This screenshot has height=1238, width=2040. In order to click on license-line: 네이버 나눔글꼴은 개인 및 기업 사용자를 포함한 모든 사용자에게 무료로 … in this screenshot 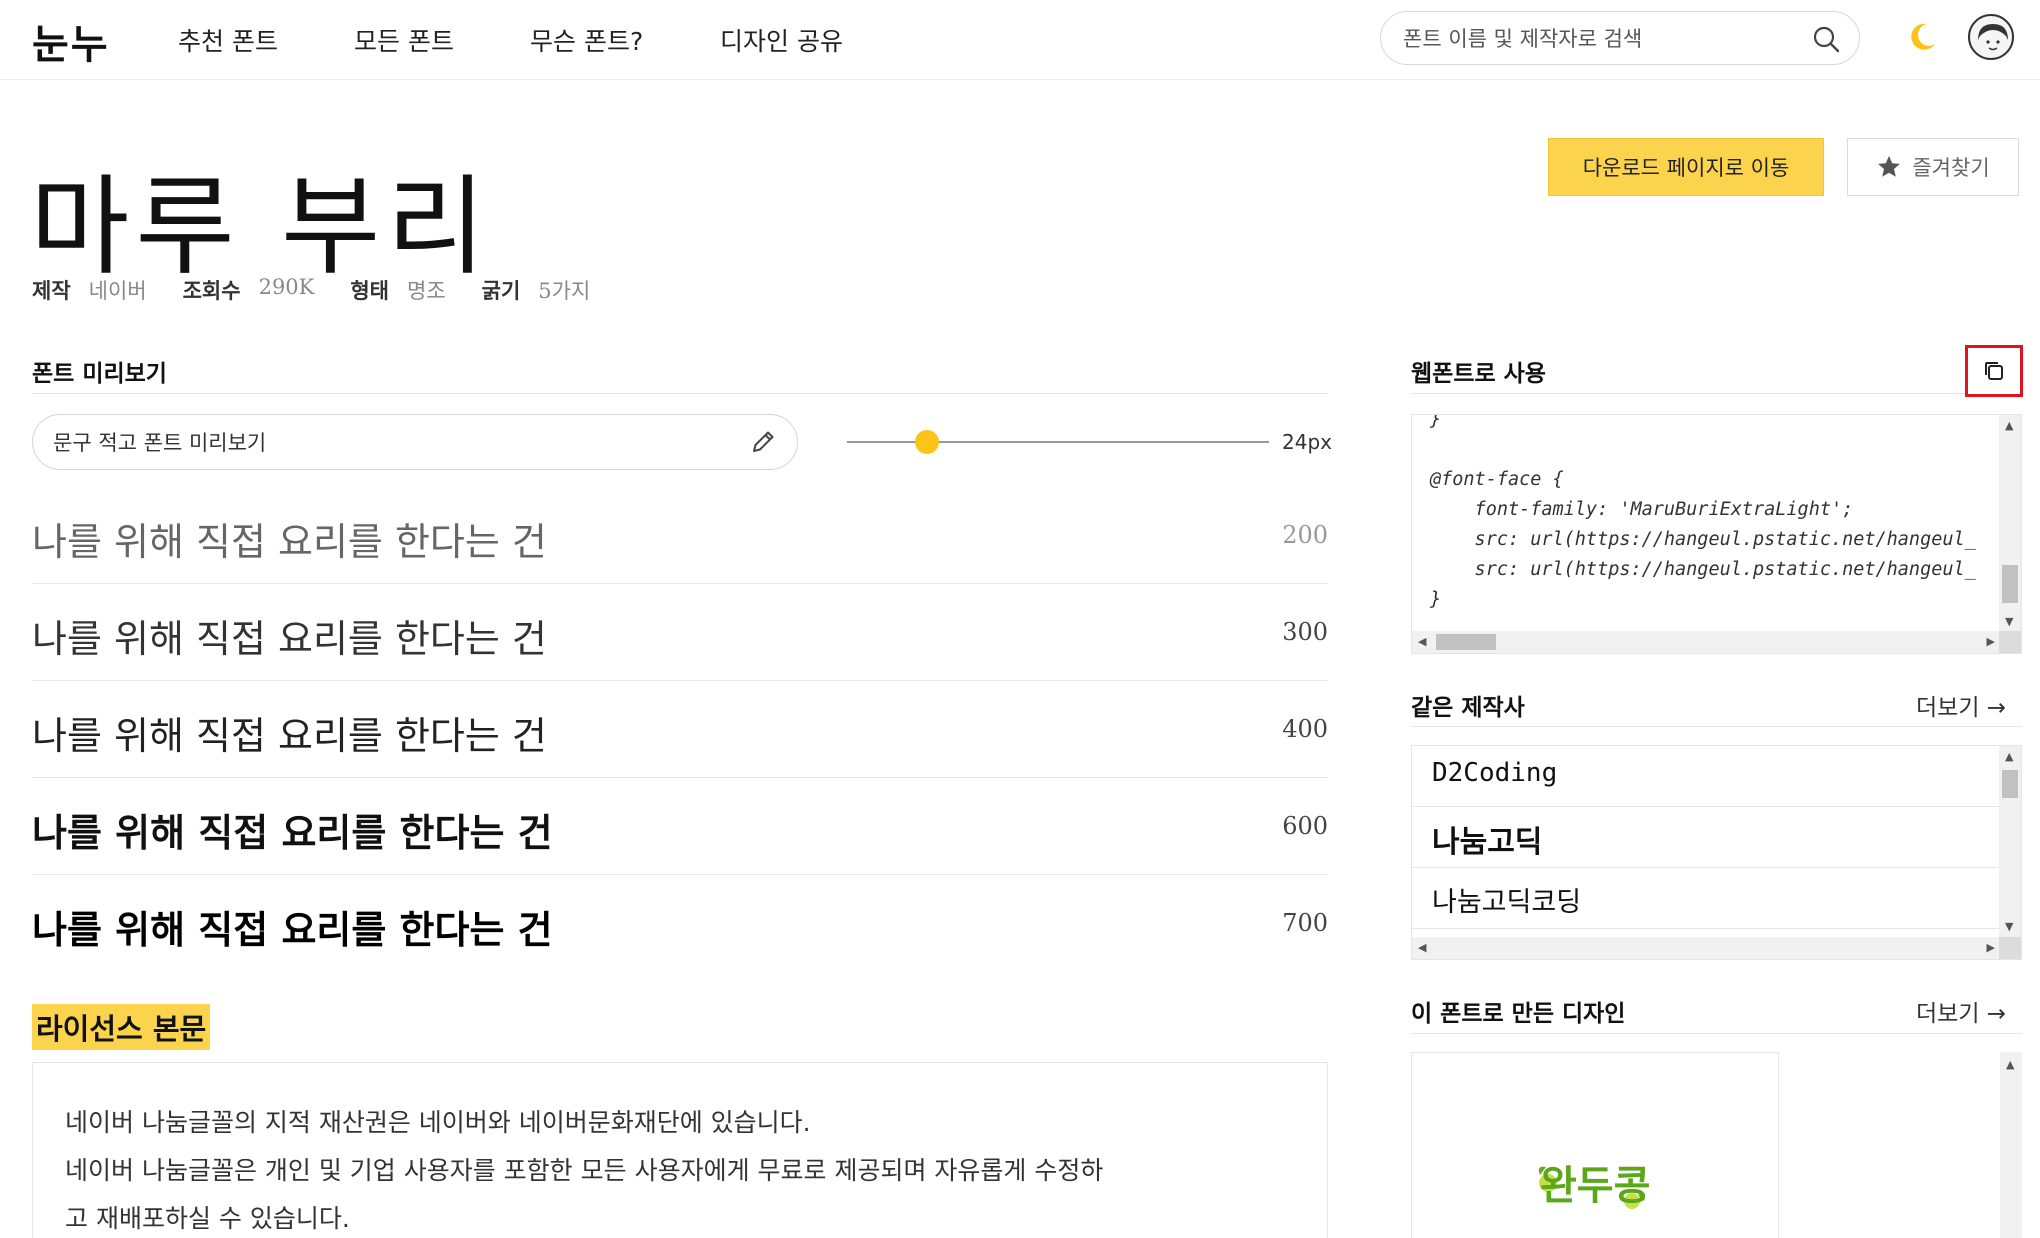, I will do `click(584, 1170)`.